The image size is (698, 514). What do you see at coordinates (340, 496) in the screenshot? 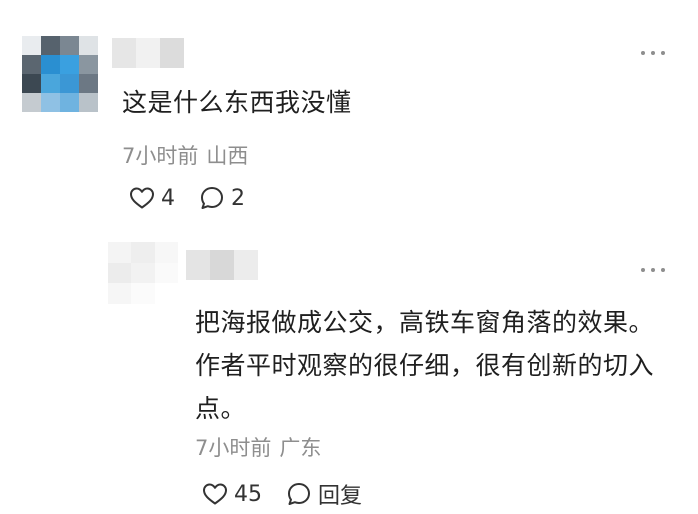
I see `reply-label: 回复` at bounding box center [340, 496].